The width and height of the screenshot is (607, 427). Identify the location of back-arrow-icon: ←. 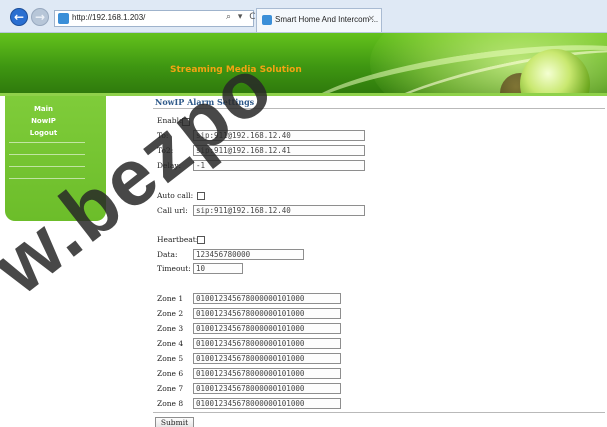
(19, 17).